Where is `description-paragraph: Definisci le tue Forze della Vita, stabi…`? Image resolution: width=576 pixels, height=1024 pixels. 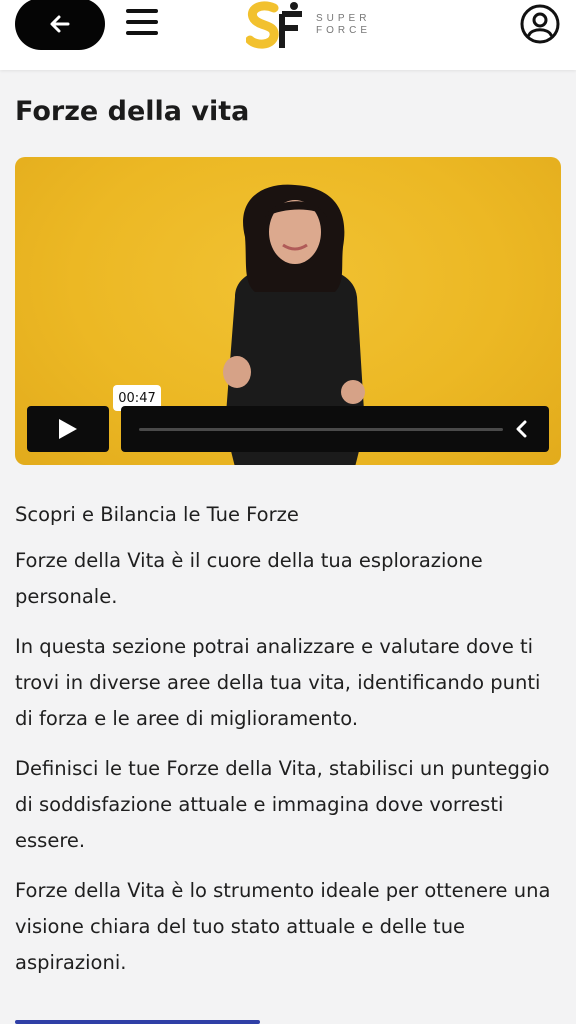
description-paragraph: Definisci le tue Forze della Vita, stabi… is located at coordinates (282, 804).